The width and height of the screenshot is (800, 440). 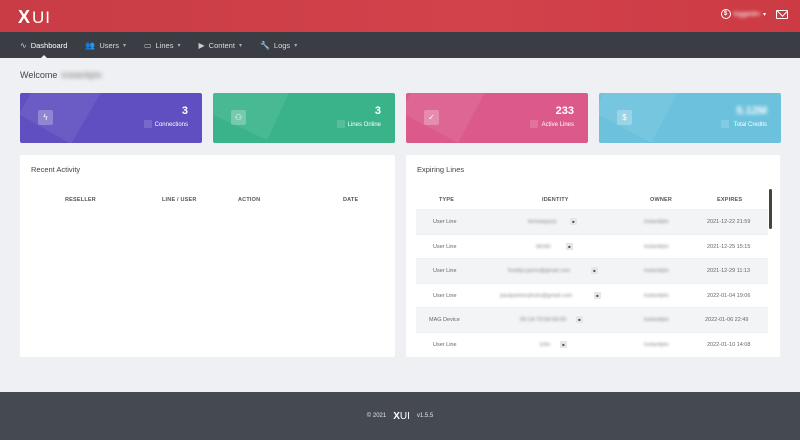 I want to click on stat-label: Lines Online, so click(x=364, y=125).